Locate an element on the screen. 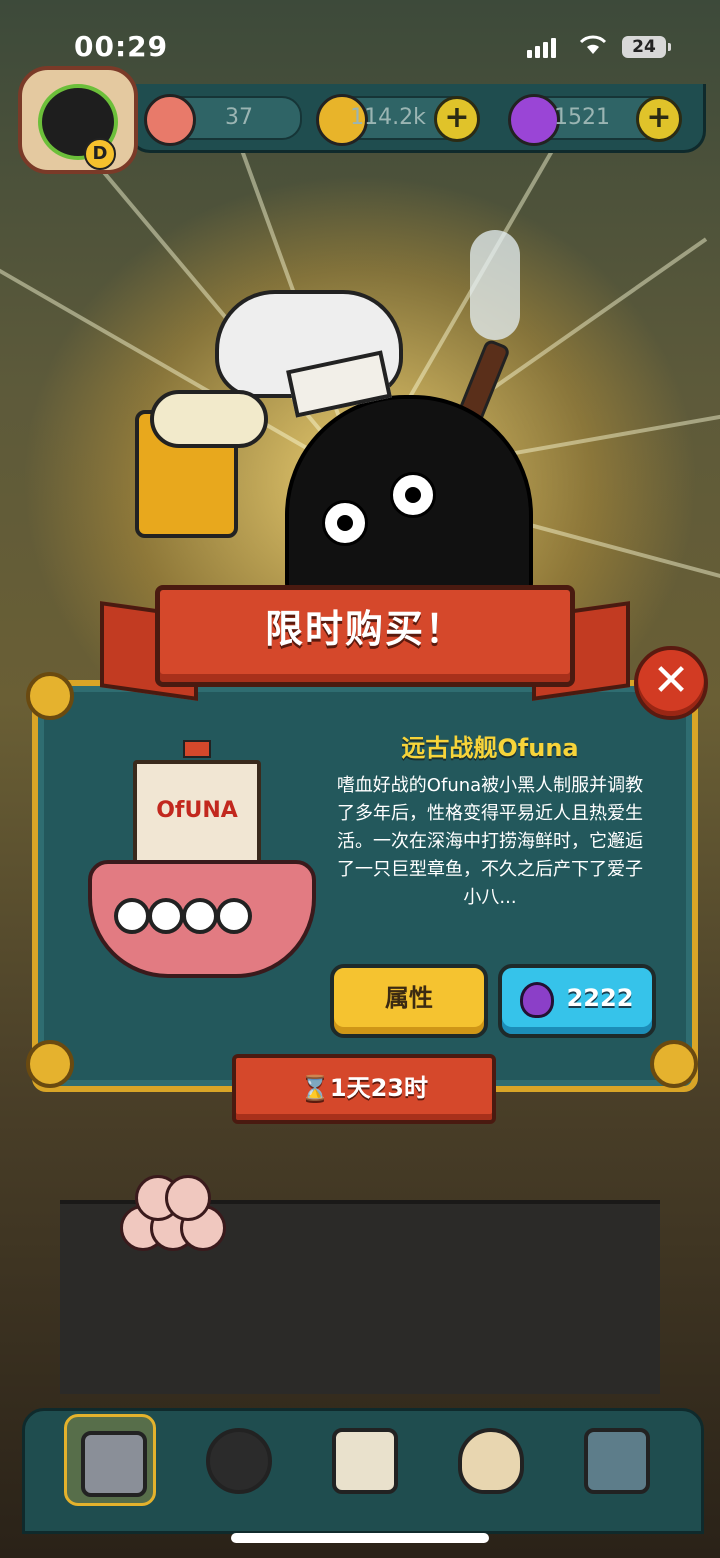  nav-more is located at coordinates (613, 1457).